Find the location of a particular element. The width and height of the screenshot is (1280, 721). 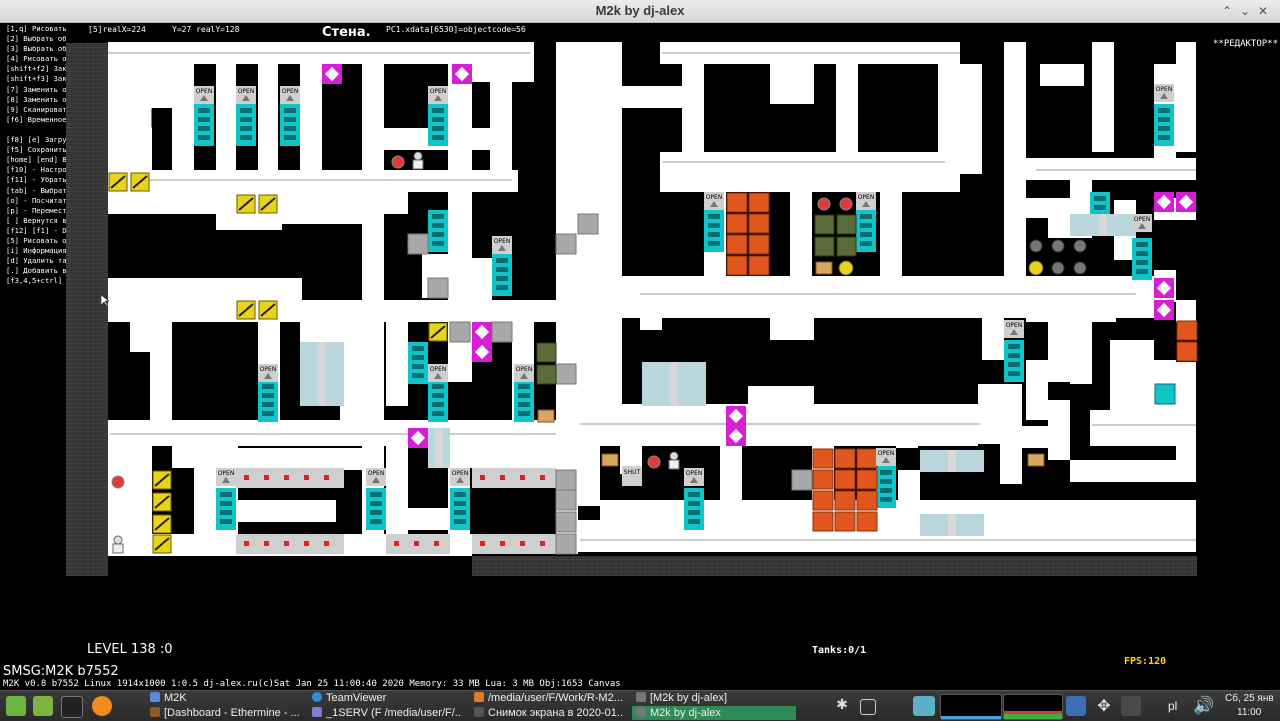

bluetooth-icon: ✱ is located at coordinates (842, 706).